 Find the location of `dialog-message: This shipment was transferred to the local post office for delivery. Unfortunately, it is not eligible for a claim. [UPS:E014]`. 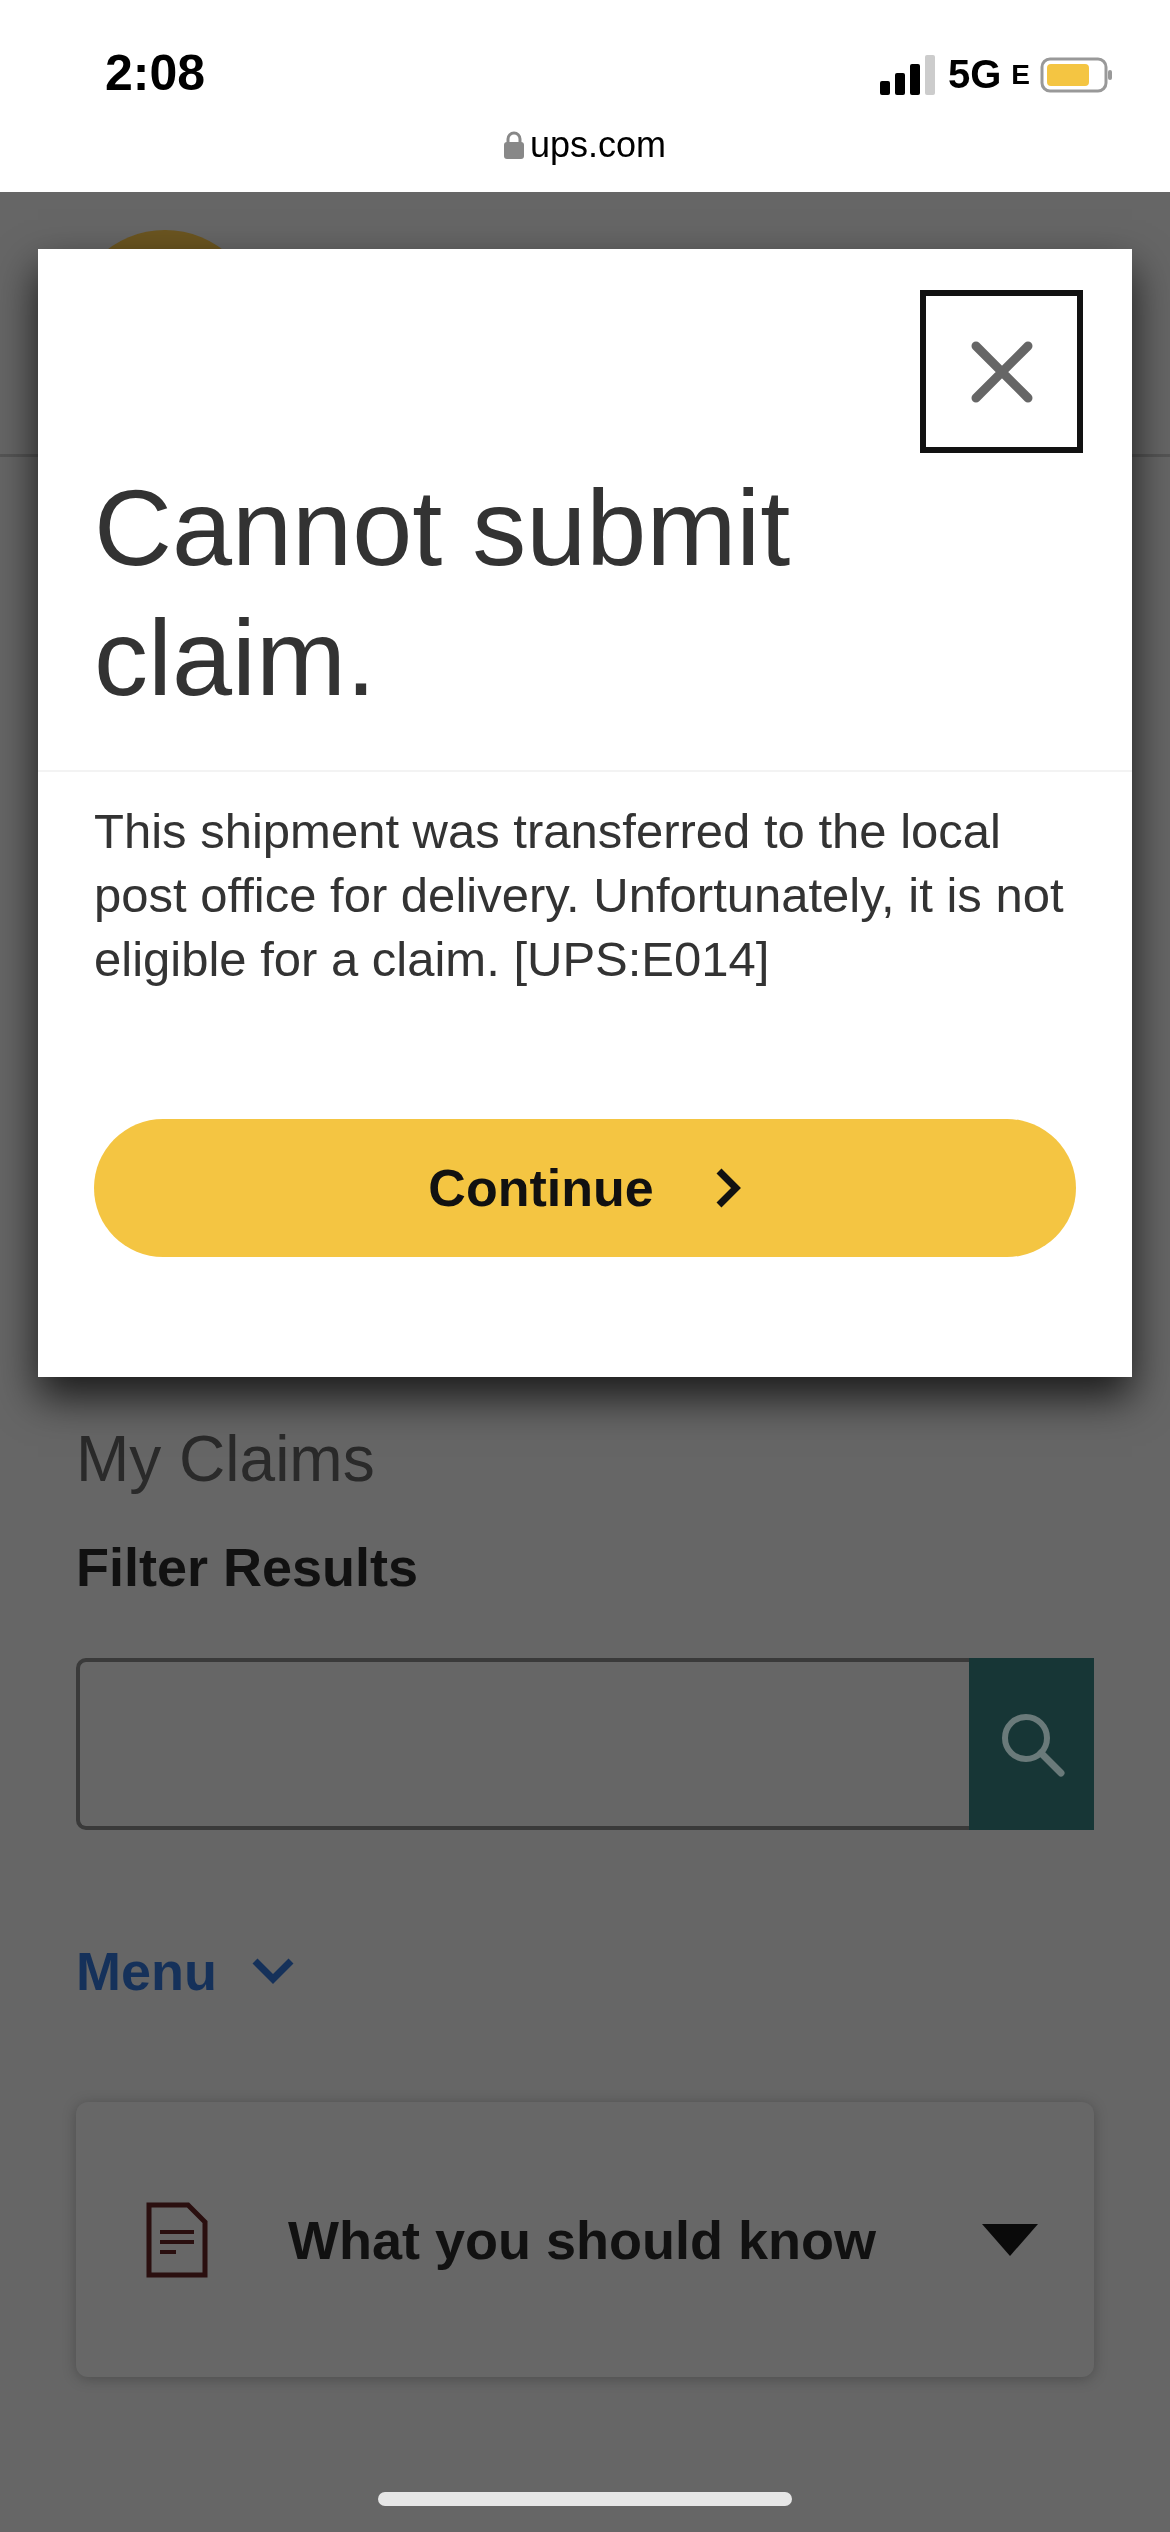

dialog-message: This shipment was transferred to the local post office for delivery. Unfortunately, it is not eligible for a claim. [UPS:E014] is located at coordinates (579, 895).